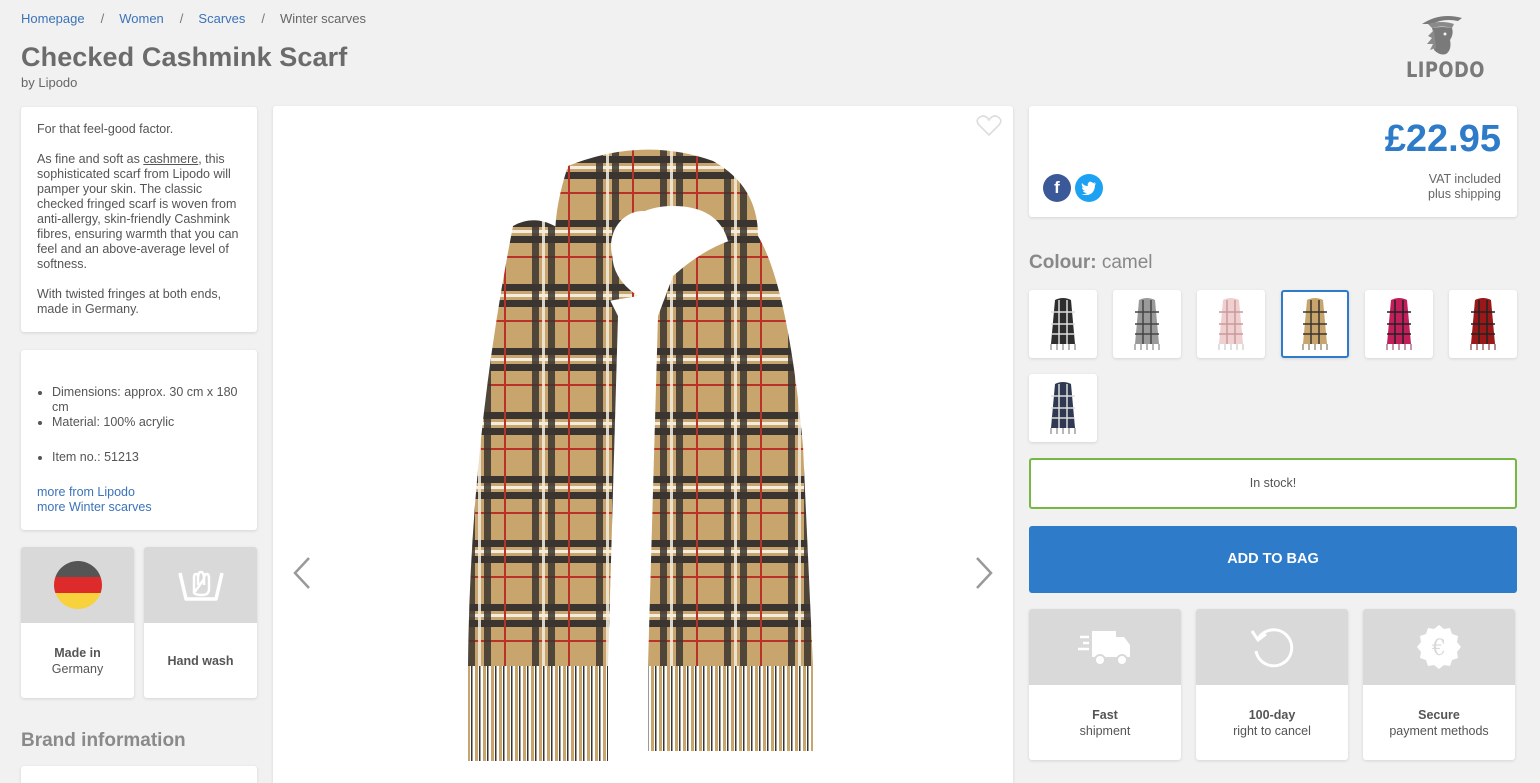 The image size is (1540, 783). What do you see at coordinates (1073, 188) in the screenshot?
I see `social-share: f` at bounding box center [1073, 188].